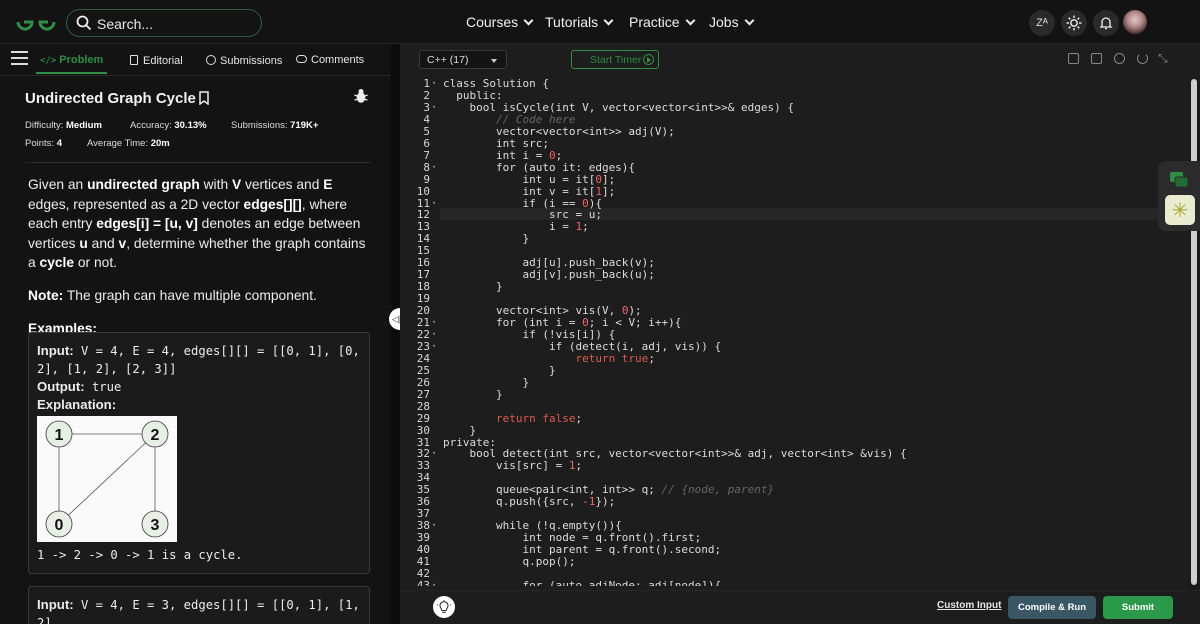 This screenshot has height=624, width=1200. I want to click on compile-run-button: Compile & Run, so click(1052, 607).